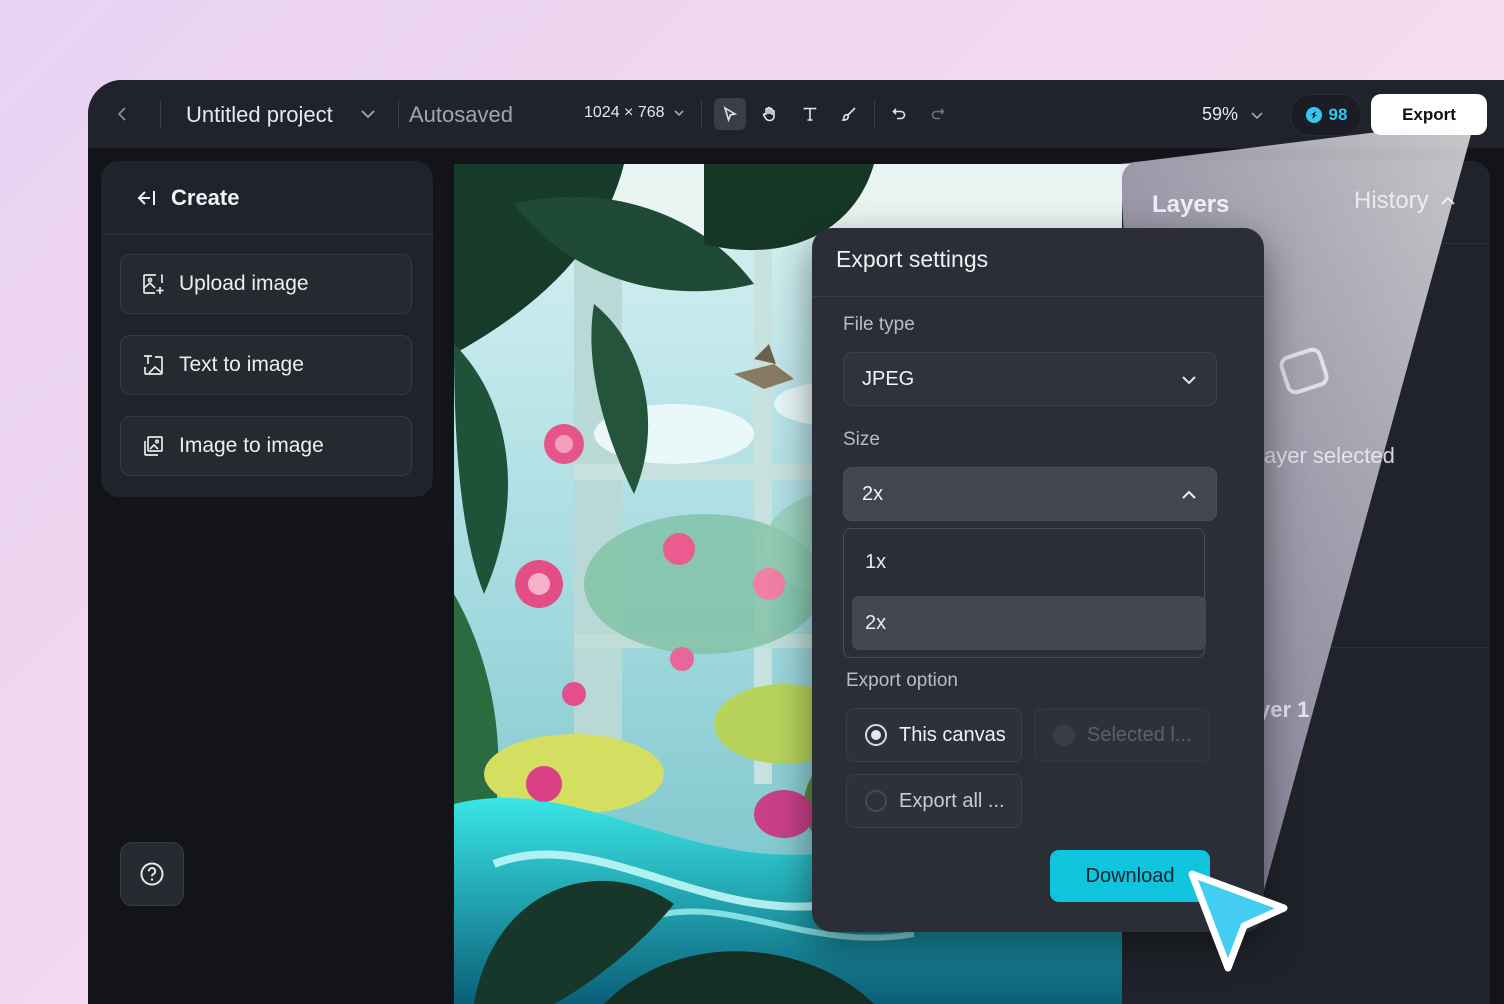  What do you see at coordinates (1064, 735) in the screenshot?
I see `radio-disabled-icon` at bounding box center [1064, 735].